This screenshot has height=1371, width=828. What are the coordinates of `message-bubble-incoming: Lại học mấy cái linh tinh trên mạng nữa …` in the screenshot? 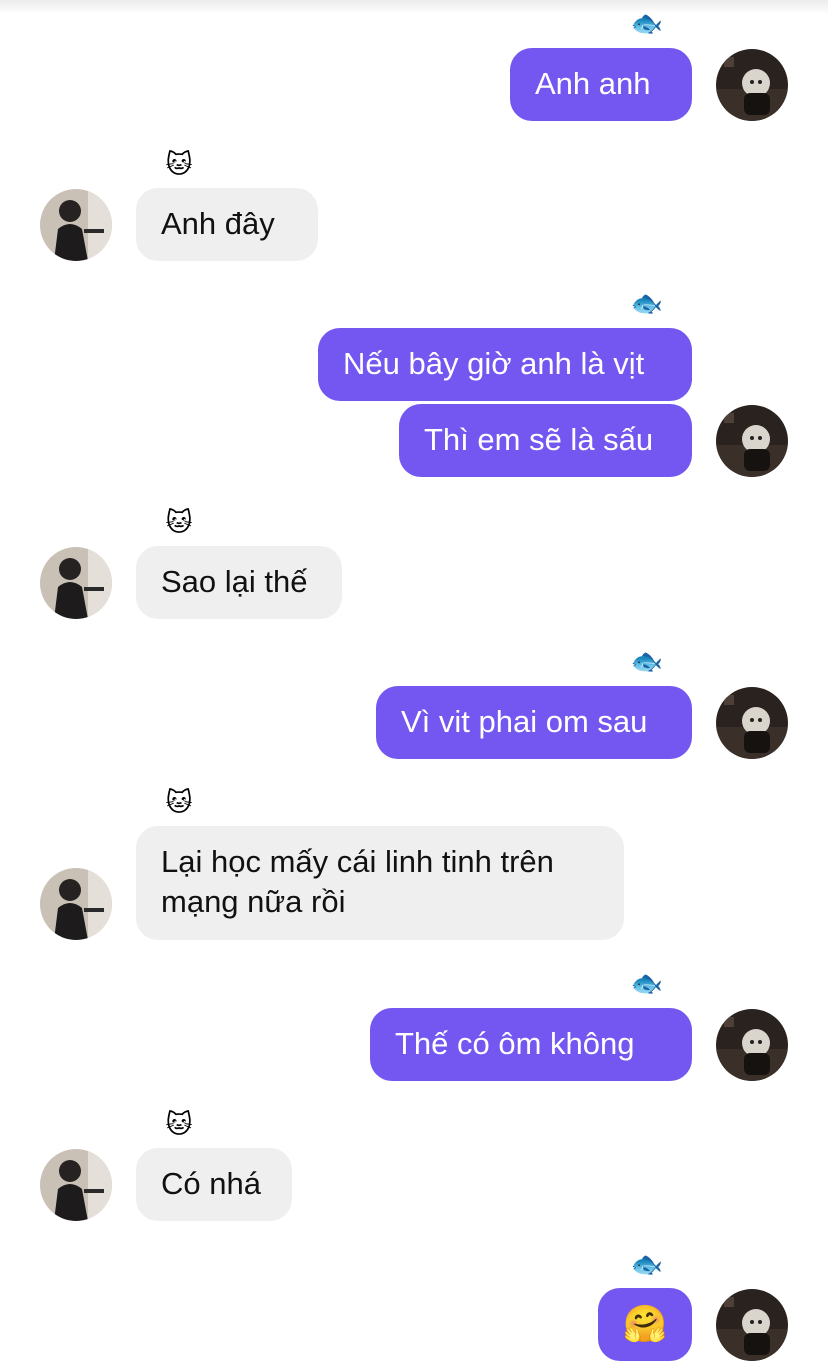 It's located at (380, 883).